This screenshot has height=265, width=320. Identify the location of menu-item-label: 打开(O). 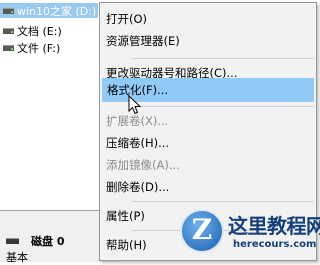
(127, 19).